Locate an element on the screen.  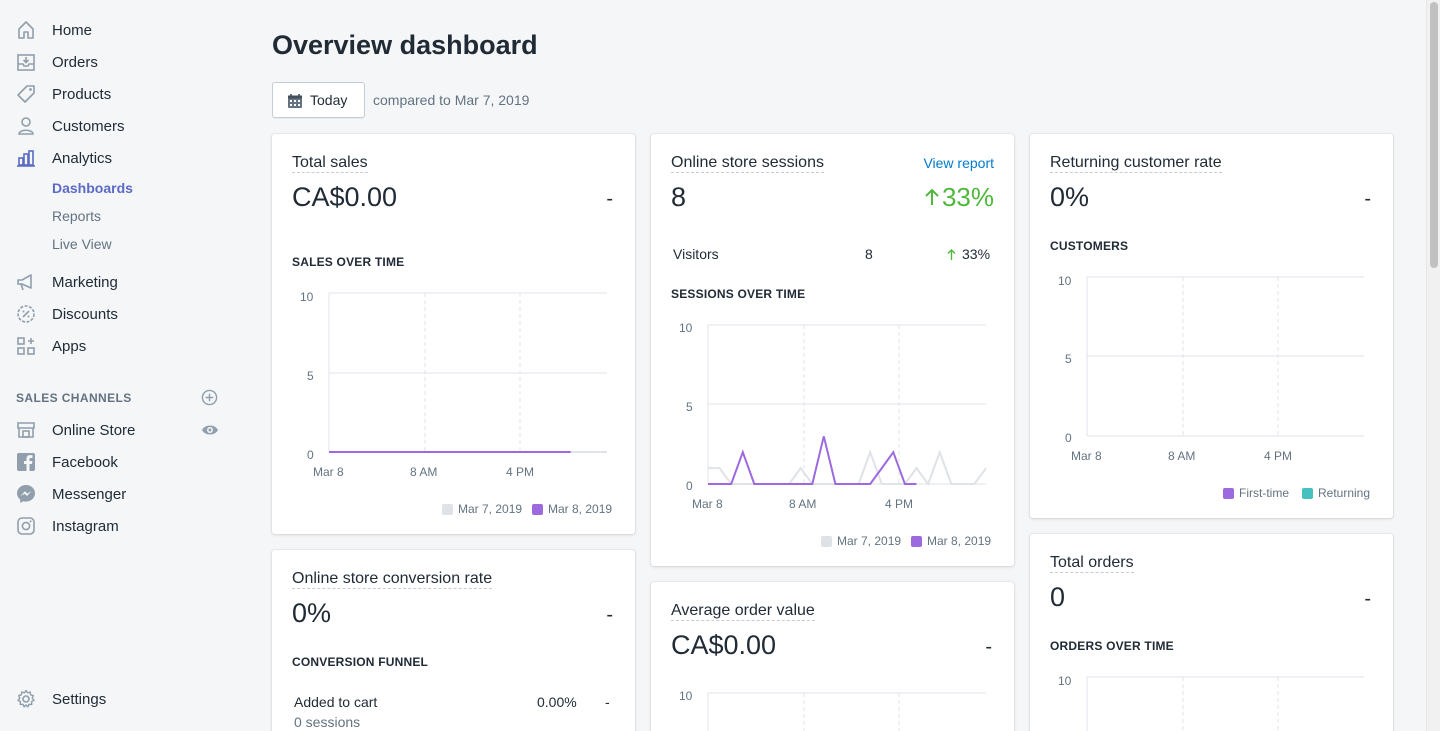
nav-products: Products is located at coordinates (120, 94).